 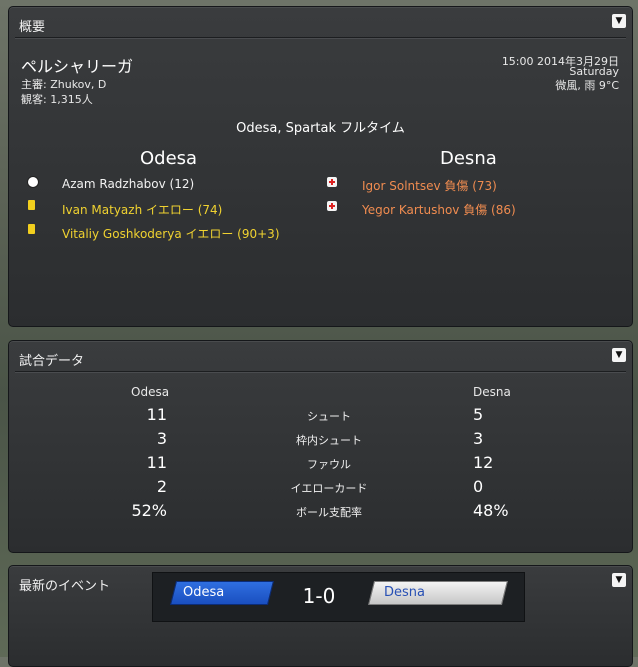 I want to click on competition-name: ペルシャリーガ, so click(x=77, y=66).